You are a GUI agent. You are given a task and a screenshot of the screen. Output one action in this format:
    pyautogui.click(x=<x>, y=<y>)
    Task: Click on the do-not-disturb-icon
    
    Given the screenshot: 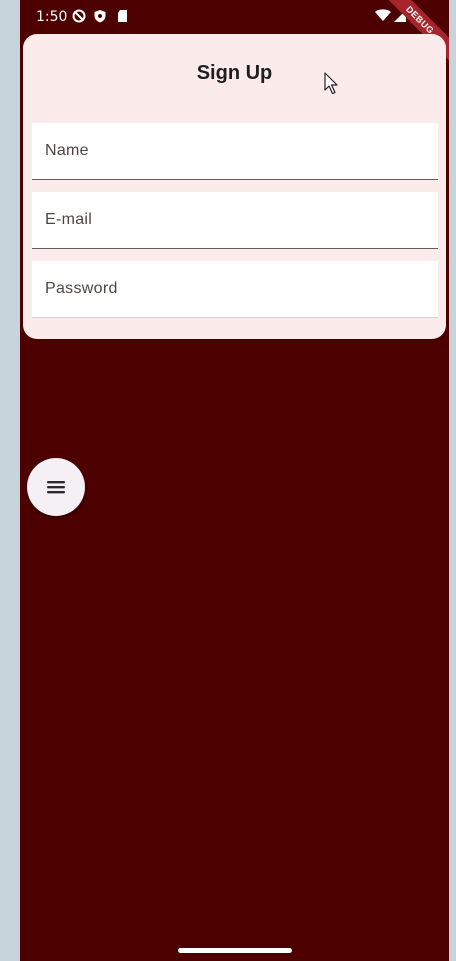 What is the action you would take?
    pyautogui.click(x=79, y=16)
    